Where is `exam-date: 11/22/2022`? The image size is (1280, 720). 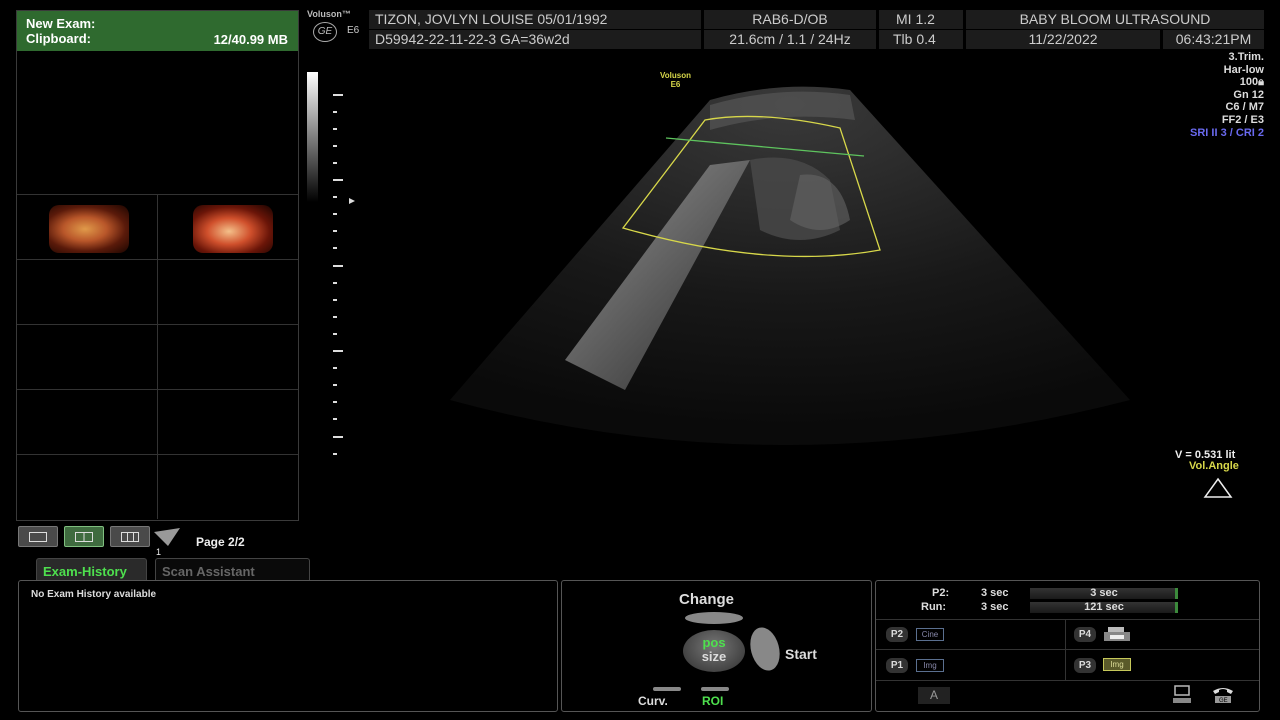
exam-date: 11/22/2022 is located at coordinates (1063, 39).